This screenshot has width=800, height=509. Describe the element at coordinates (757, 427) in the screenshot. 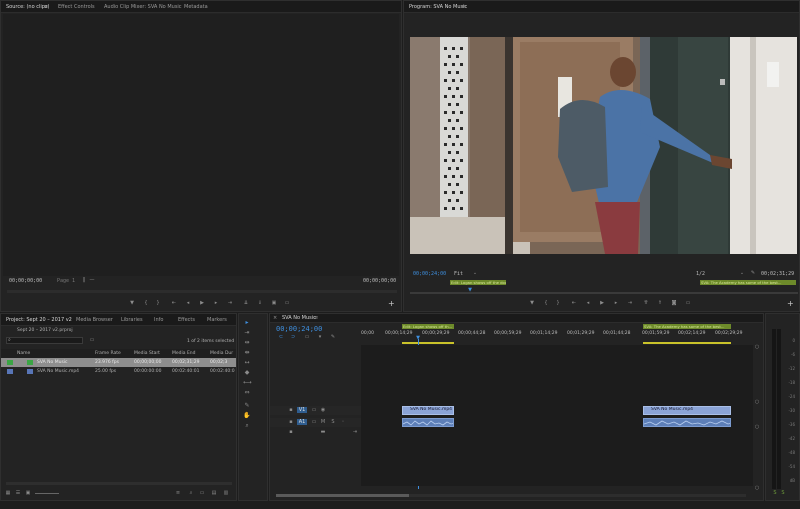

I see `vertical-scroll-handle-3: ○` at that location.